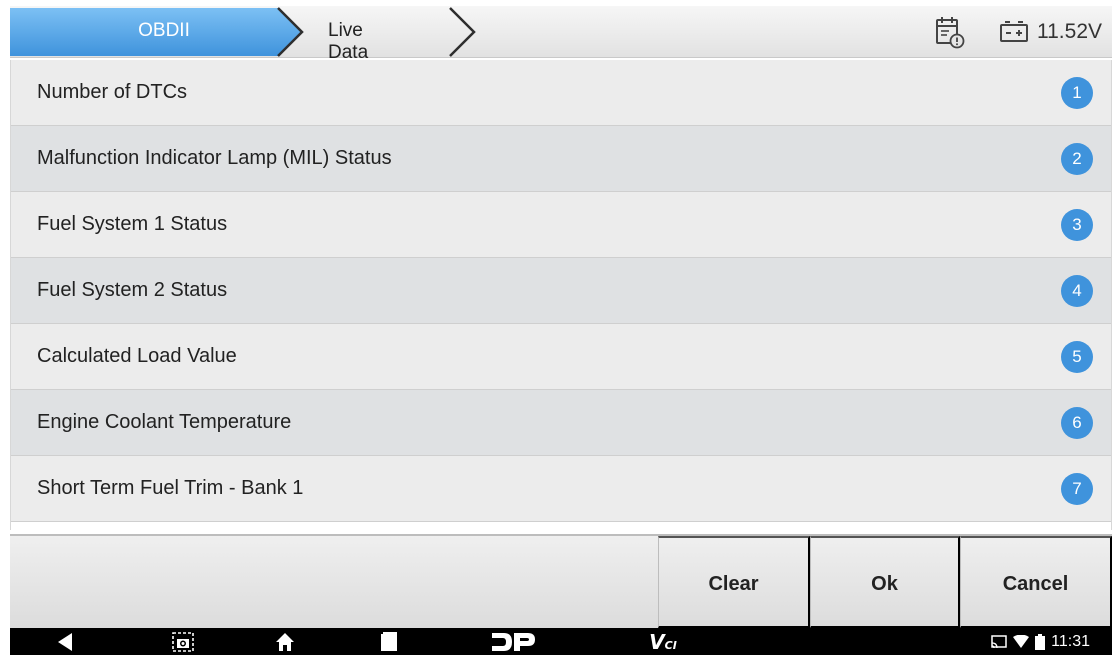  Describe the element at coordinates (561, 641) in the screenshot. I see `system-nav-bar: VCI 11:31` at that location.